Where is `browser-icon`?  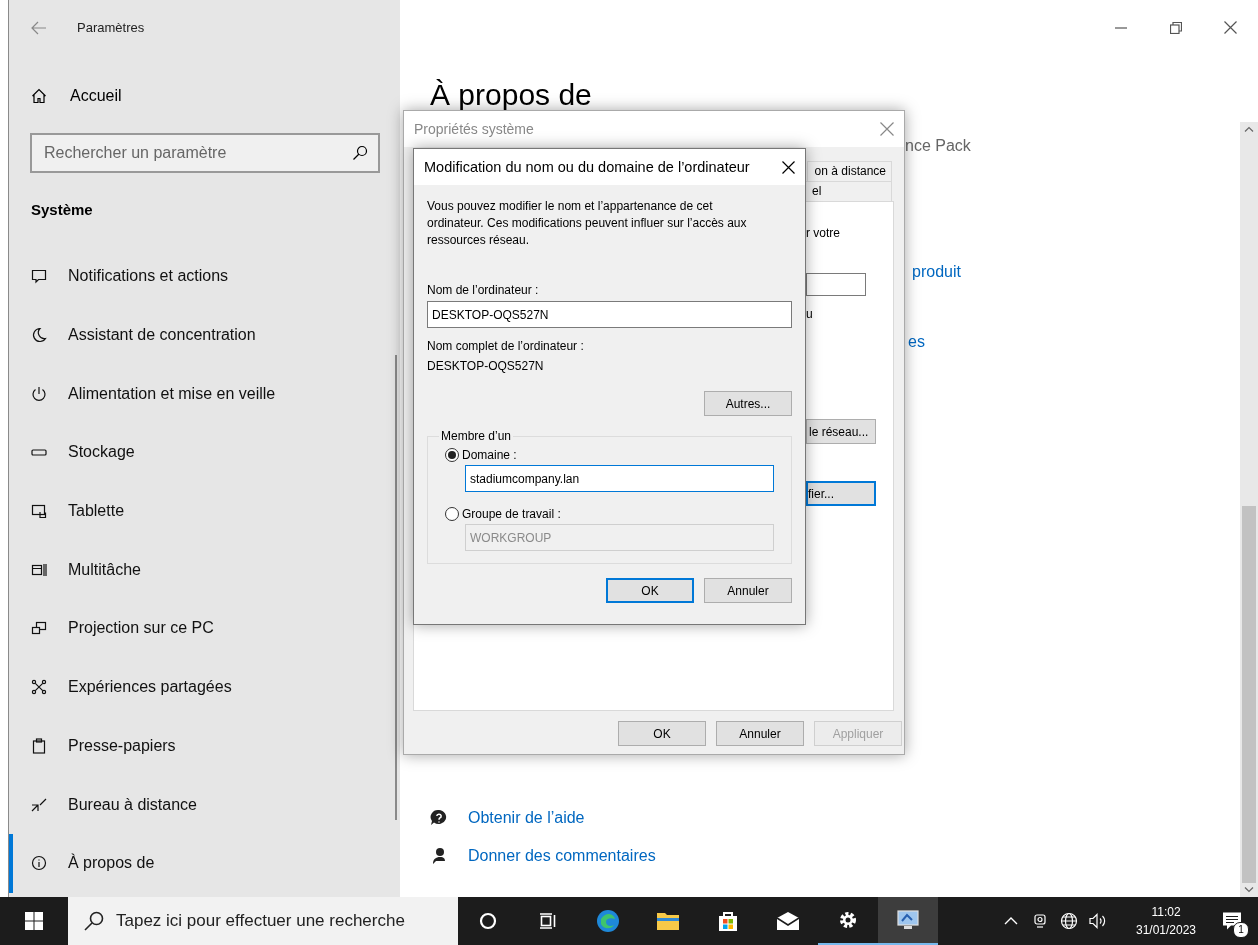
browser-icon is located at coordinates (608, 921).